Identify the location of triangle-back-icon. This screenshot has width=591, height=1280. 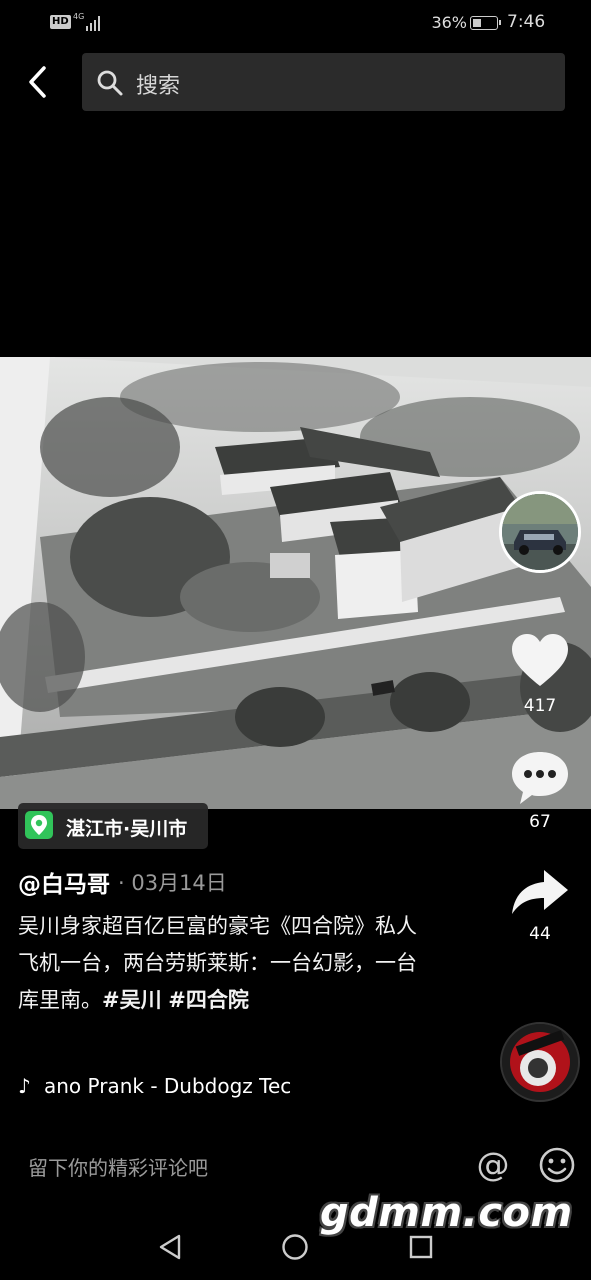
(170, 1247).